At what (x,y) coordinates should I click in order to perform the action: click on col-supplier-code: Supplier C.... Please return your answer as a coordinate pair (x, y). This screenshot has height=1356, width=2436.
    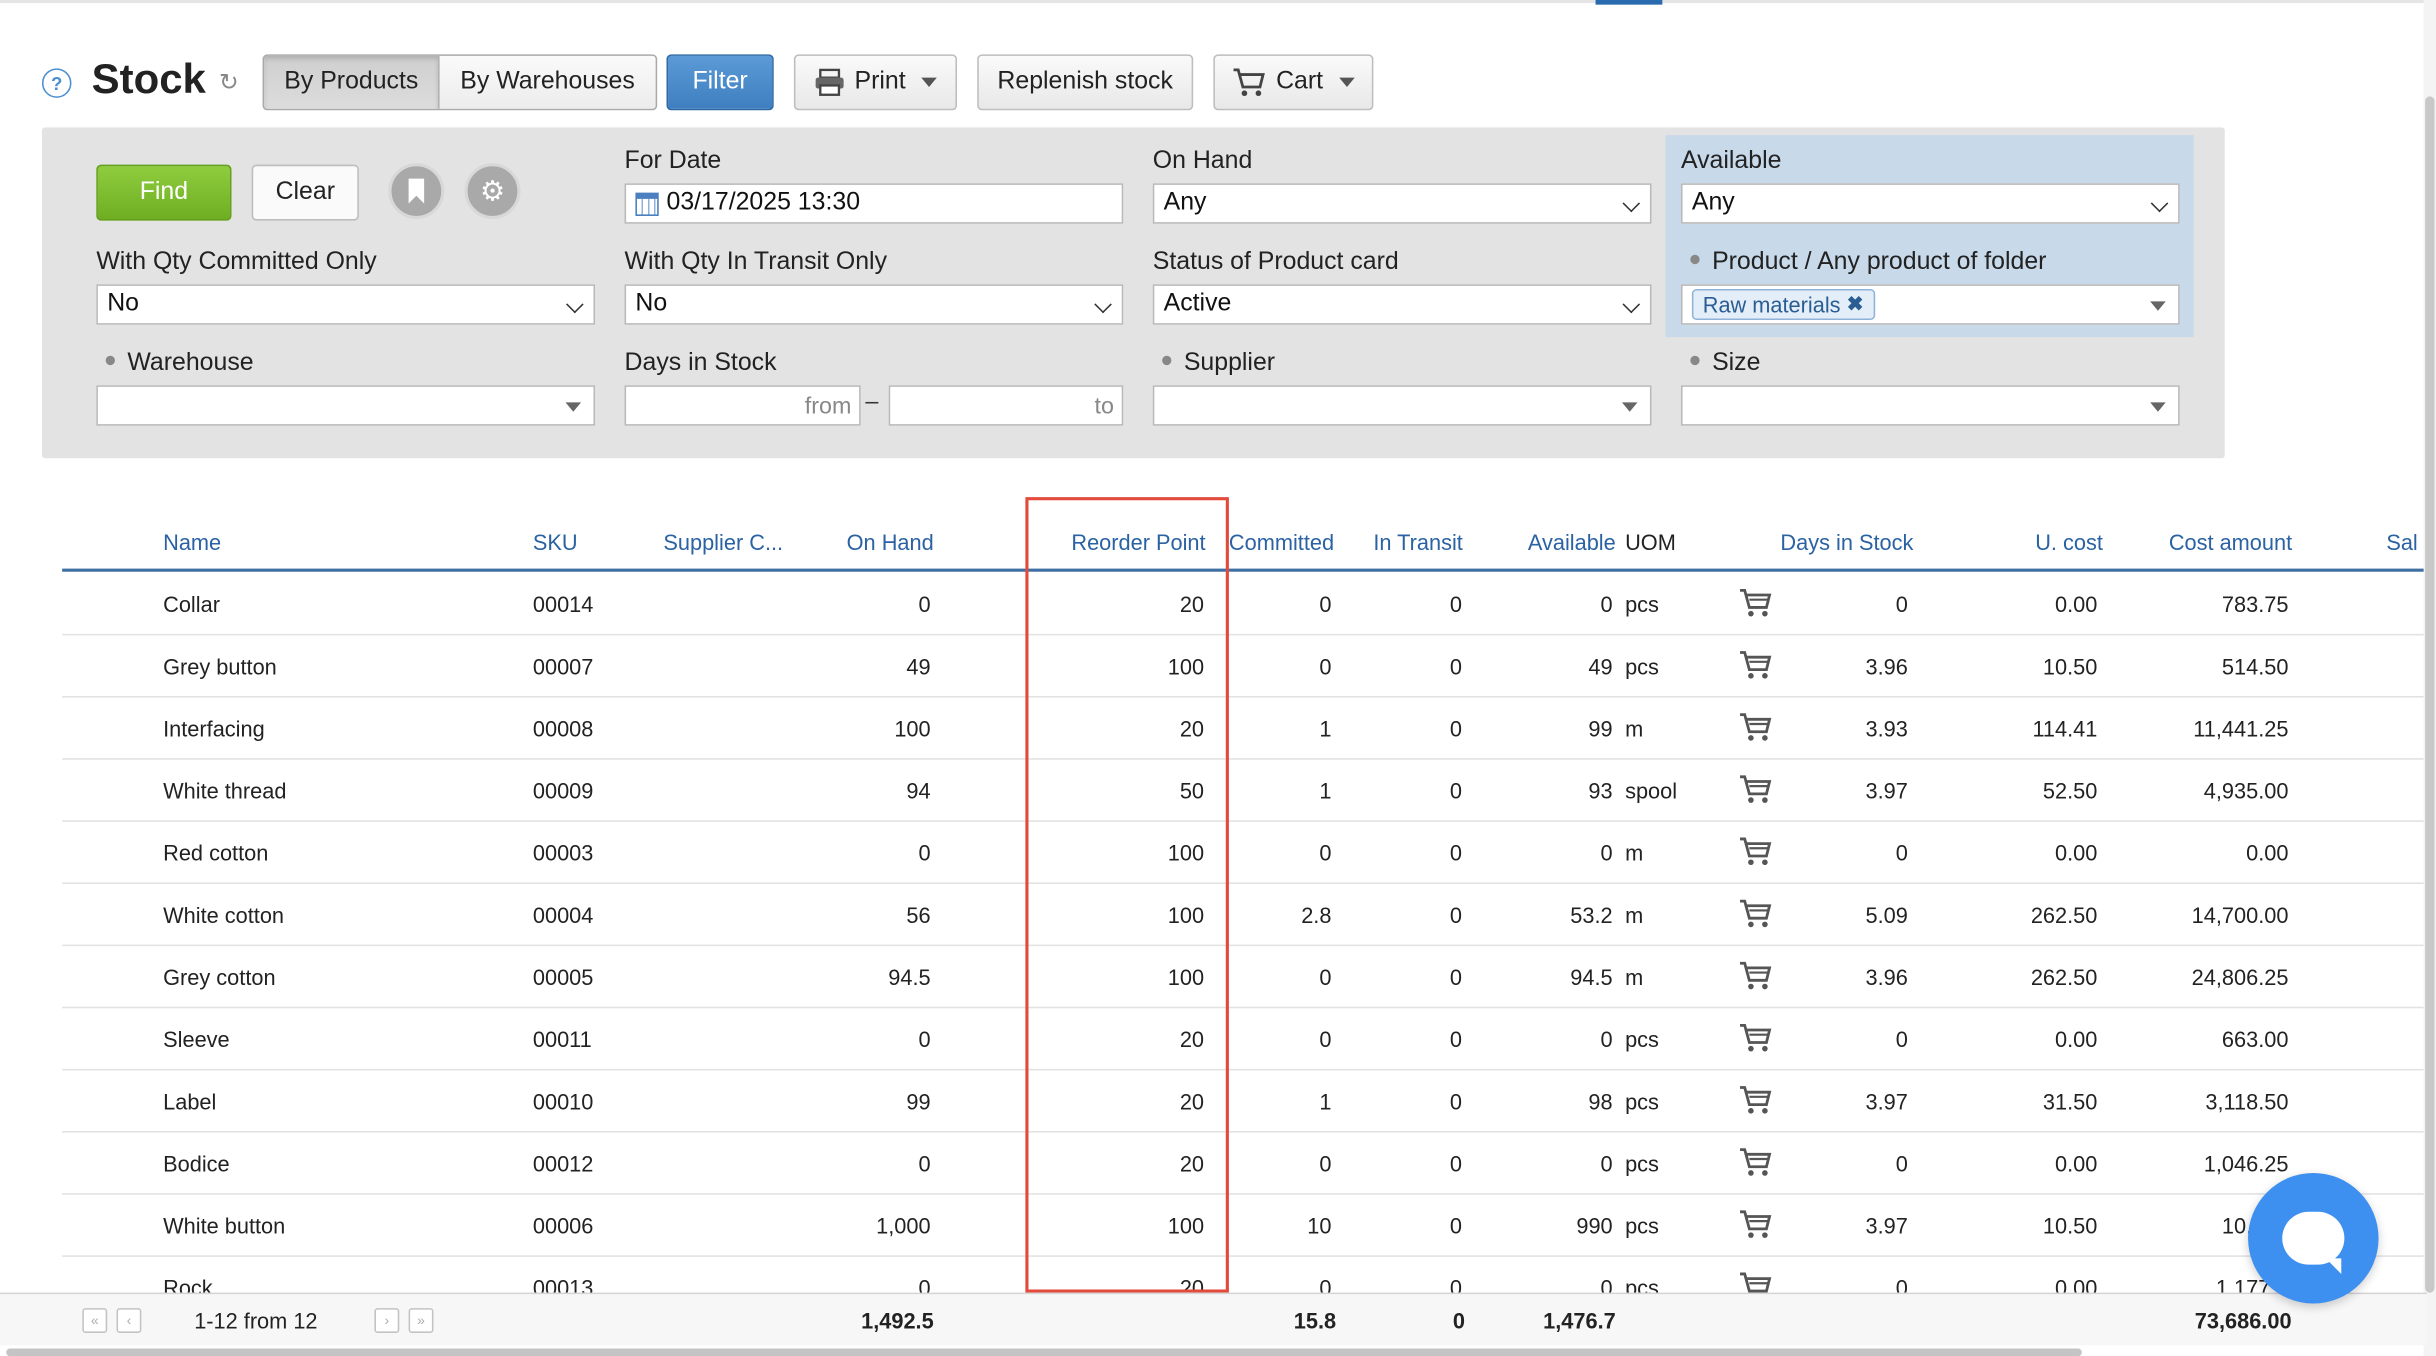
    Looking at the image, I should click on (723, 542).